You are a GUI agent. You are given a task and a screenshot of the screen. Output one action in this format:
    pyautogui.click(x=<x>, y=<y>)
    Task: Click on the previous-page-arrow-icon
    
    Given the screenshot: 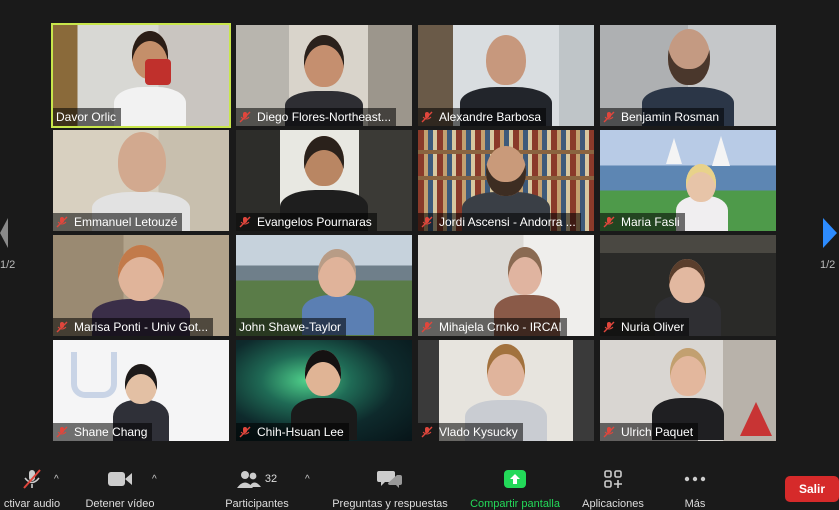 What is the action you would take?
    pyautogui.click(x=7, y=233)
    